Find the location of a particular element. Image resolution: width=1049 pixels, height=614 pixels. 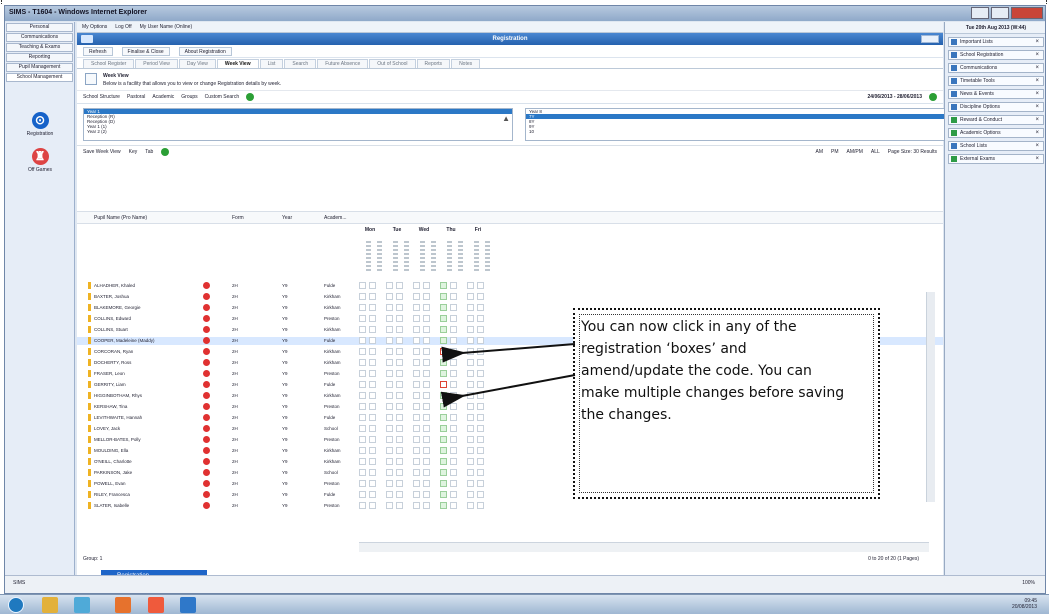

nav-pupil-management: Pupil Management is located at coordinates (39, 67).